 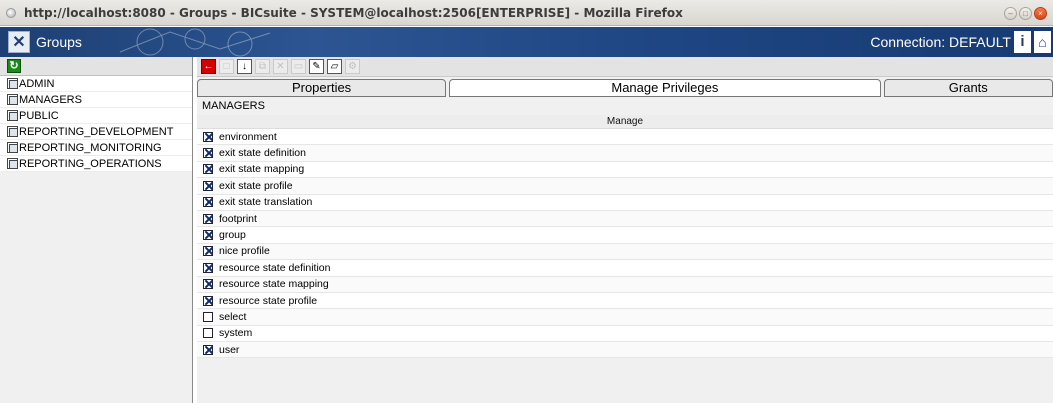 I want to click on privilege-row: system, so click(x=625, y=334).